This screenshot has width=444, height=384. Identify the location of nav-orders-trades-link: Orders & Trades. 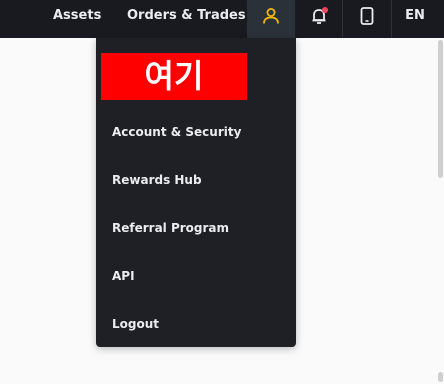
(186, 19).